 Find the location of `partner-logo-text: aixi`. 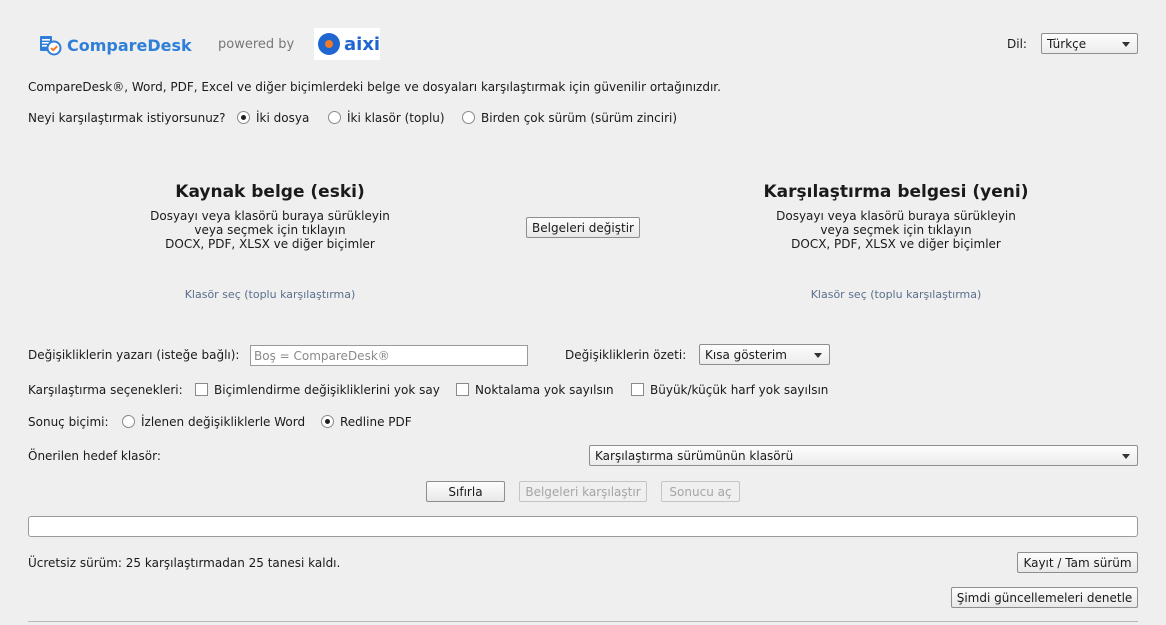

partner-logo-text: aixi is located at coordinates (362, 44).